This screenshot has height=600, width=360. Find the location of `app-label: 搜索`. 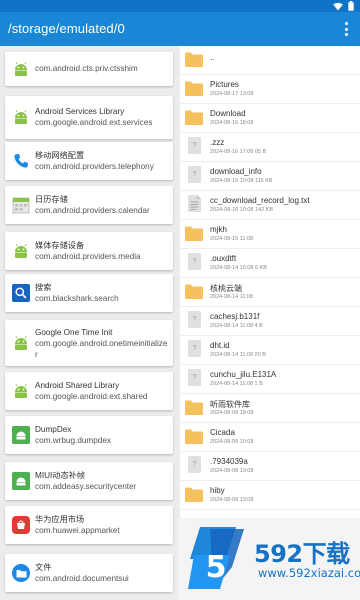

app-label: 搜索 is located at coordinates (43, 287).